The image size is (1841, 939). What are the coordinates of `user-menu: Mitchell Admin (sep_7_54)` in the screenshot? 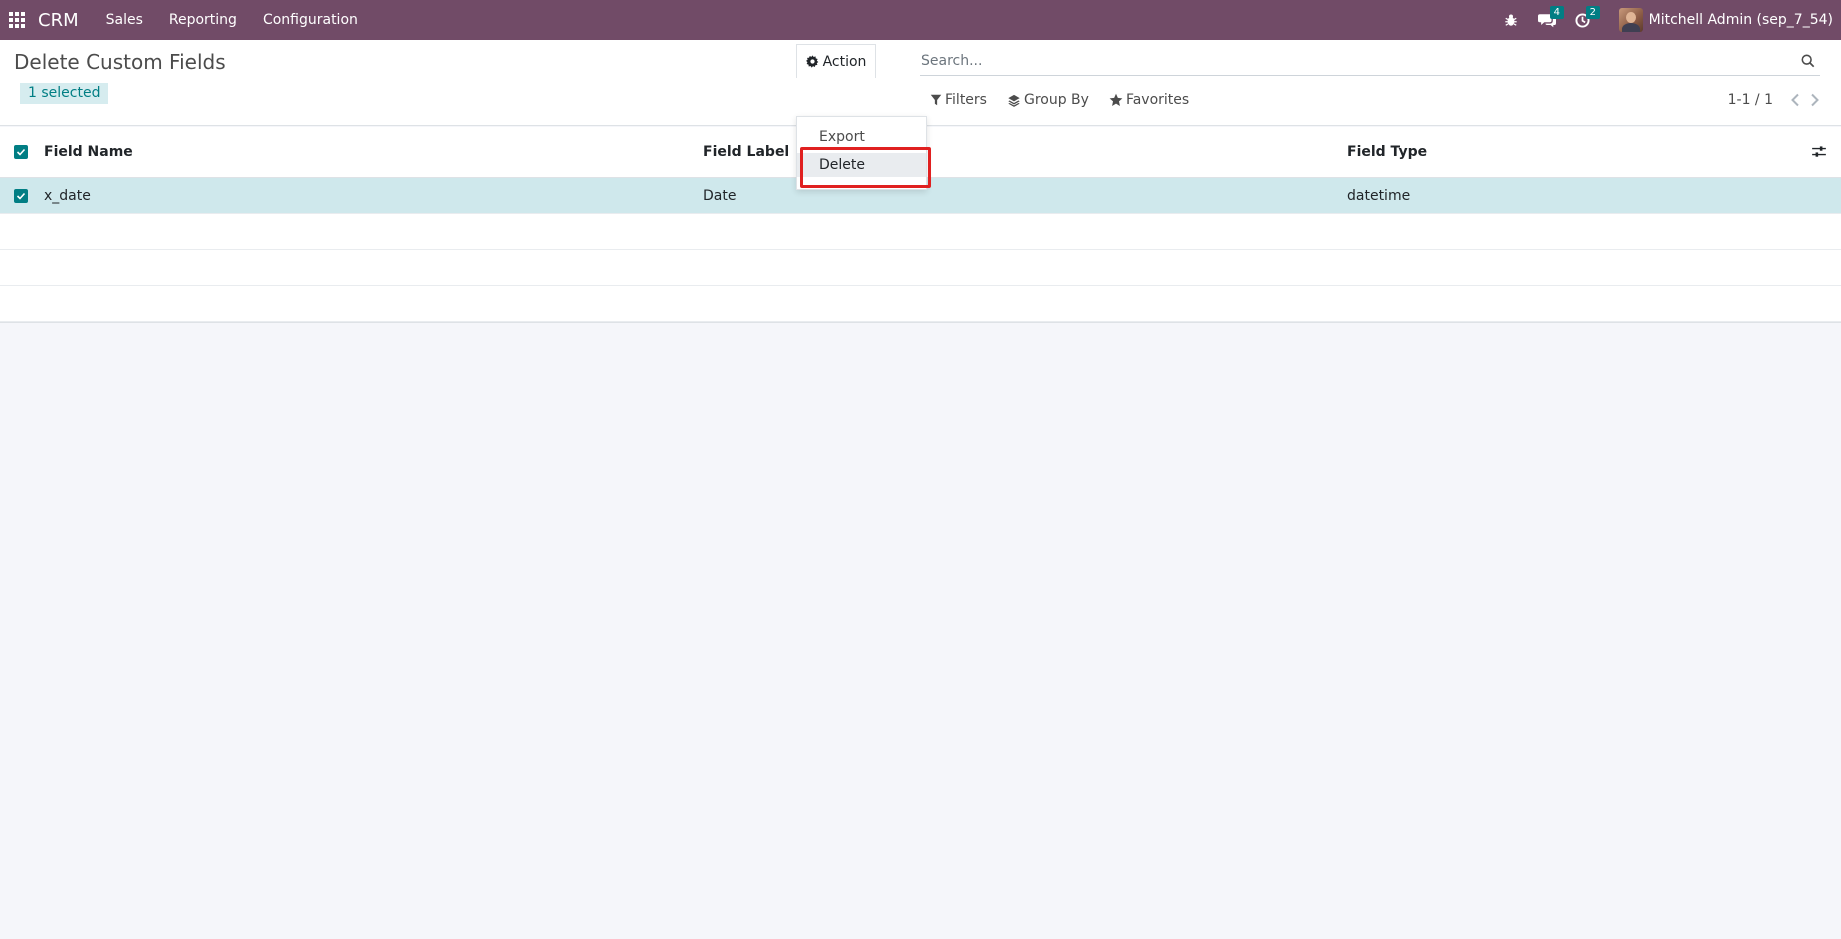 It's located at (1725, 20).